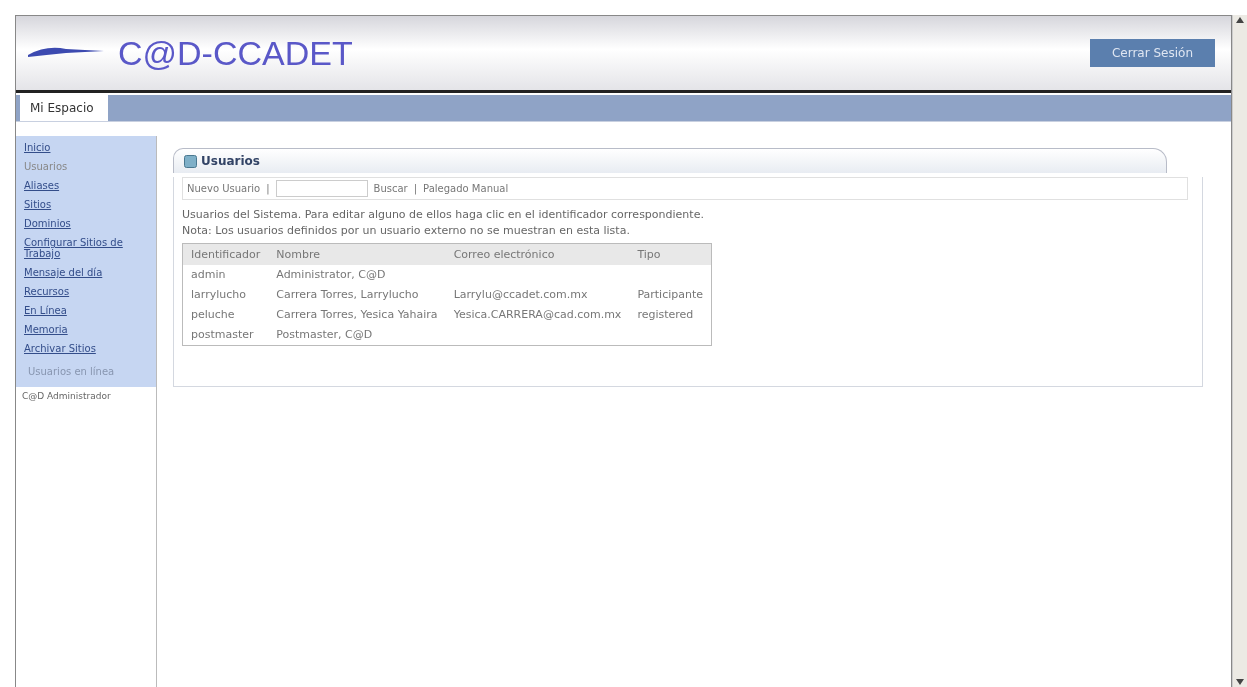 This screenshot has height=687, width=1247. What do you see at coordinates (88, 272) in the screenshot?
I see `sidebar-link: Mensaje del día` at bounding box center [88, 272].